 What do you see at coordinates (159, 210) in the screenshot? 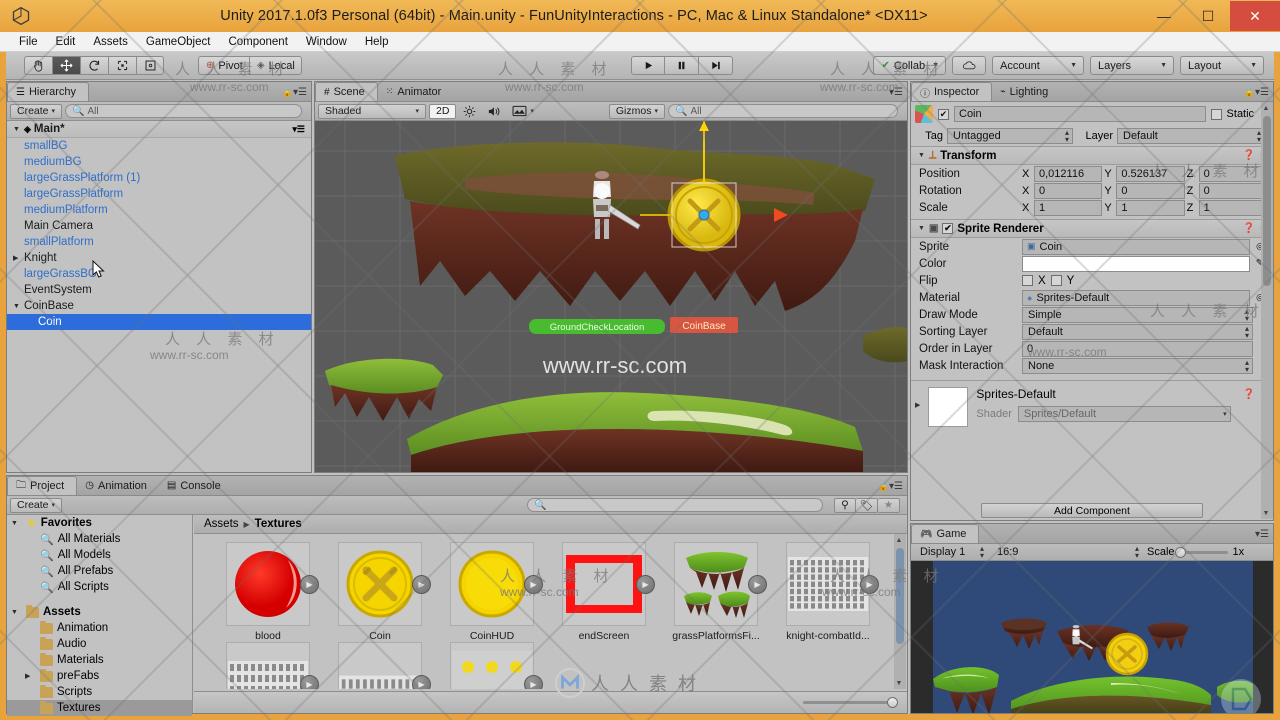
I see `hierarchy-item-mediumplatform: mediumPlatform` at bounding box center [159, 210].